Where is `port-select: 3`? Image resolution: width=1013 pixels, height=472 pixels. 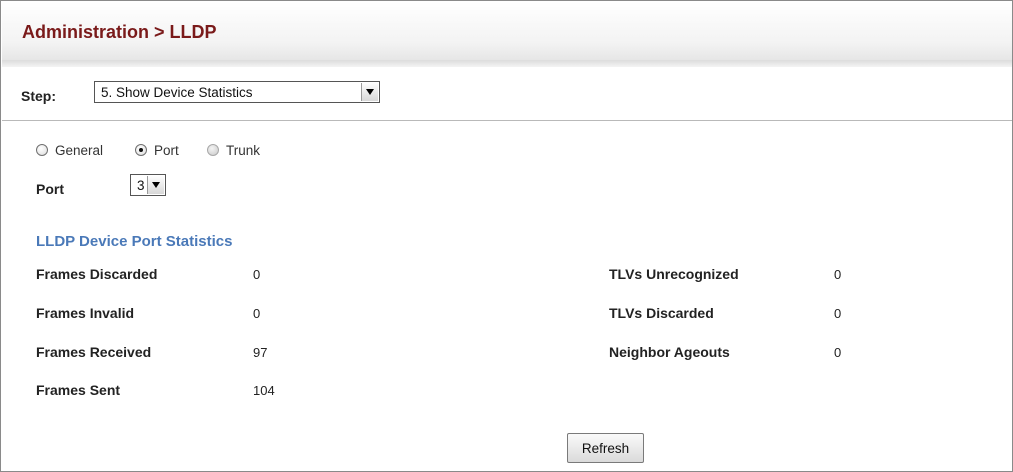 port-select: 3 is located at coordinates (148, 185).